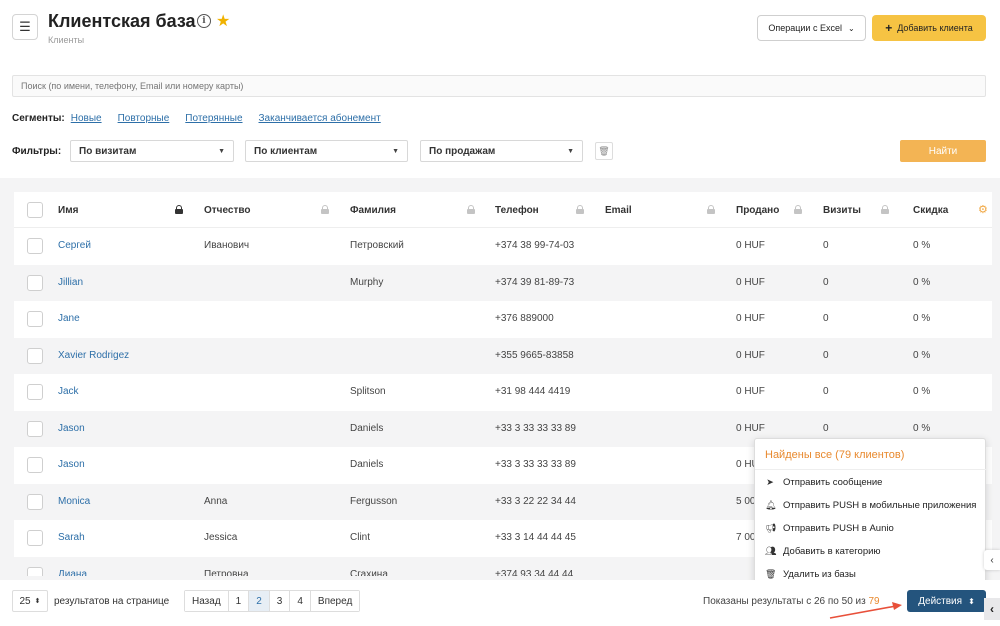 The height and width of the screenshot is (626, 1000). I want to click on cell-phone: +33 3 22 22 34 44, so click(535, 501).